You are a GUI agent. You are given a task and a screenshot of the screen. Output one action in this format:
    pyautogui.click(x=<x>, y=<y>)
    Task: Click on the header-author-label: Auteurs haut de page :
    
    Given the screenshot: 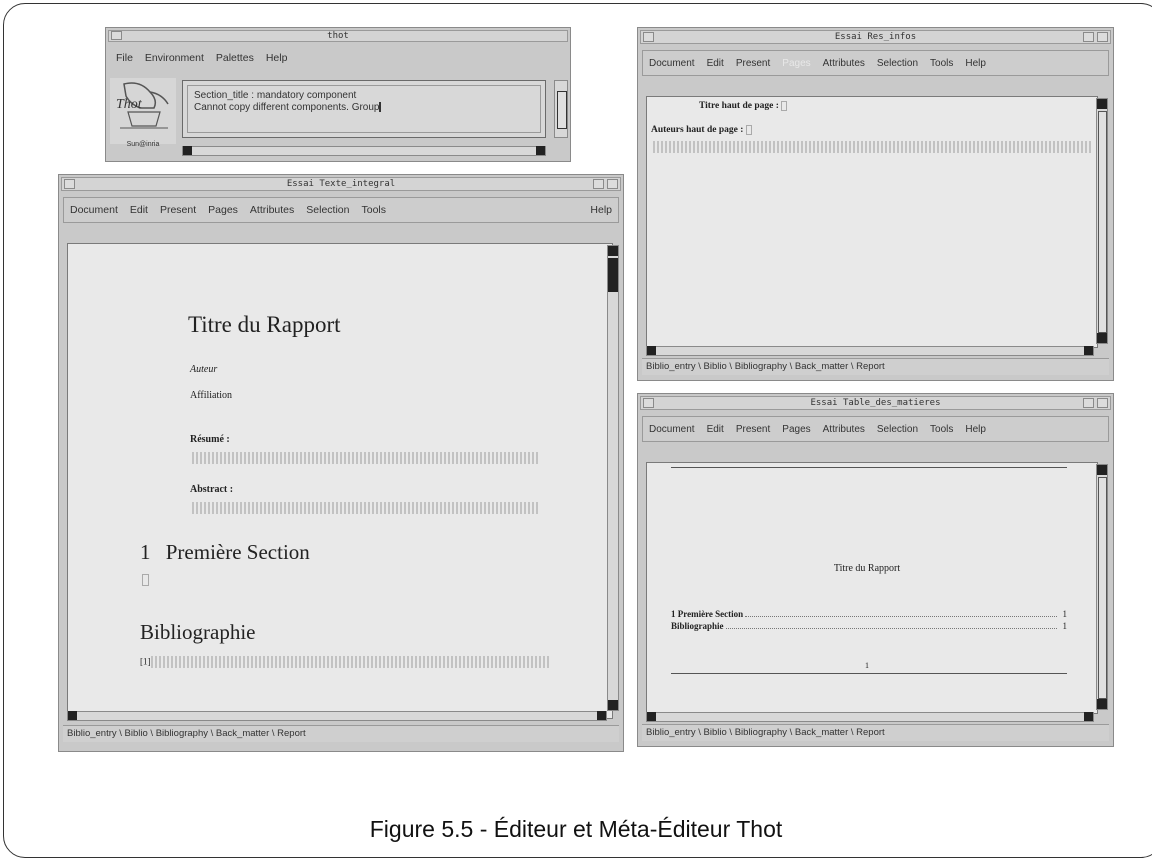 What is the action you would take?
    pyautogui.click(x=697, y=130)
    